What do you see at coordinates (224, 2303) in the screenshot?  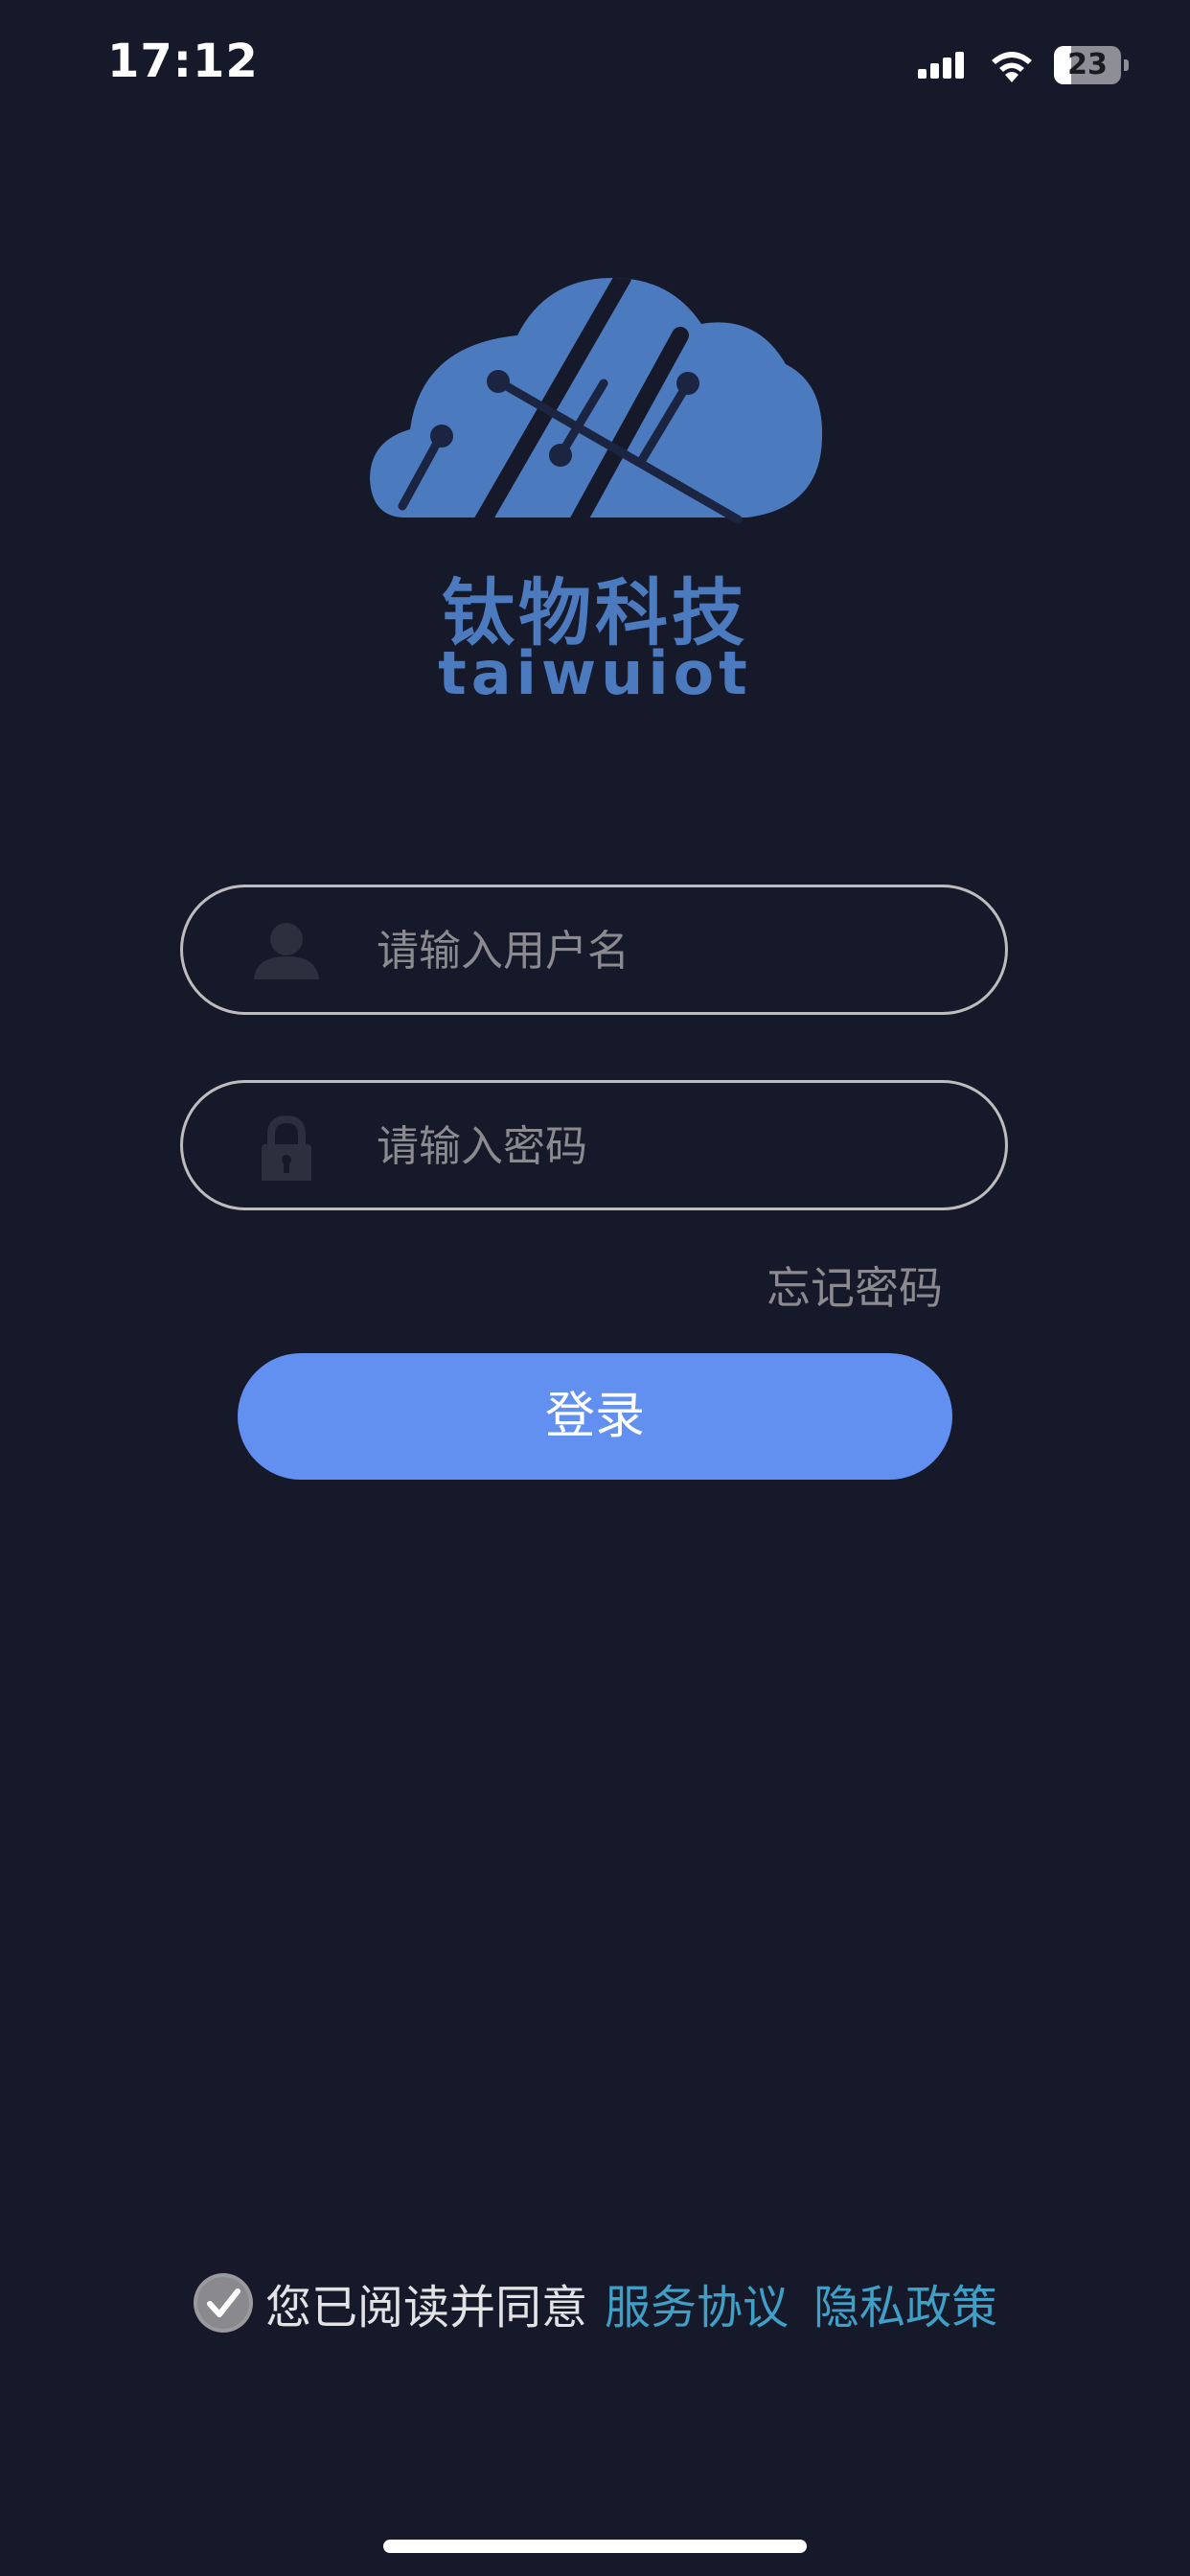 I see `agree-checkbox-icon` at bounding box center [224, 2303].